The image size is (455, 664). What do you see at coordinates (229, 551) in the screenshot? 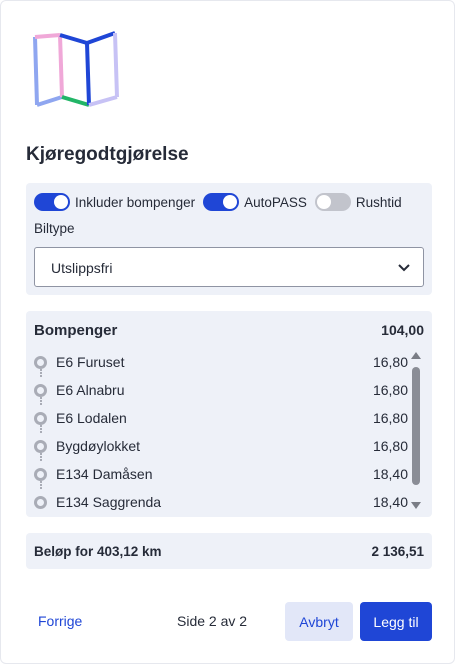
I see `amount-summary: Beløp for 403,12 km 2 136,51` at bounding box center [229, 551].